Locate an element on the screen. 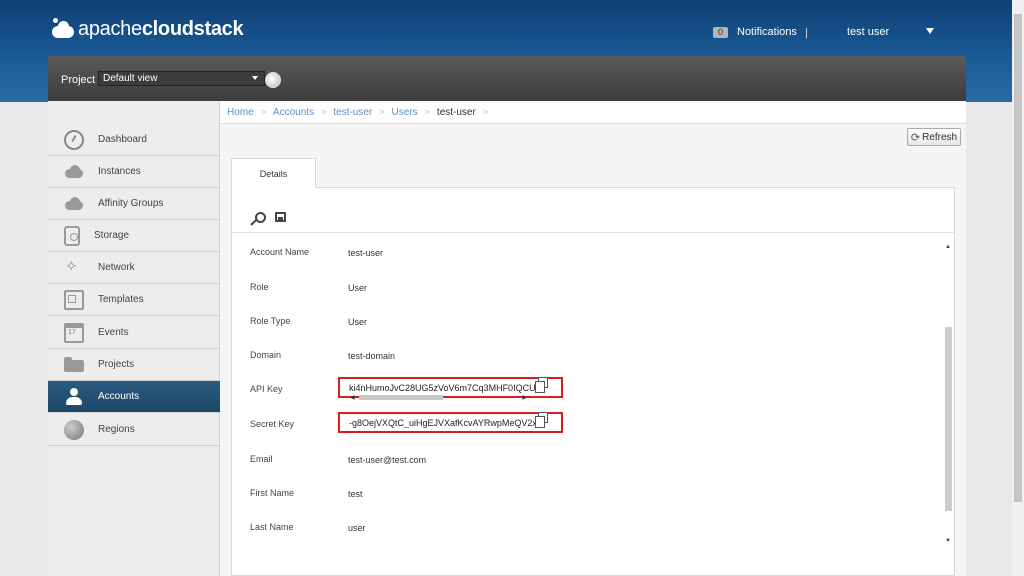 This screenshot has height=576, width=1024. sidebar-item-dashboard: Dashboard is located at coordinates (134, 140).